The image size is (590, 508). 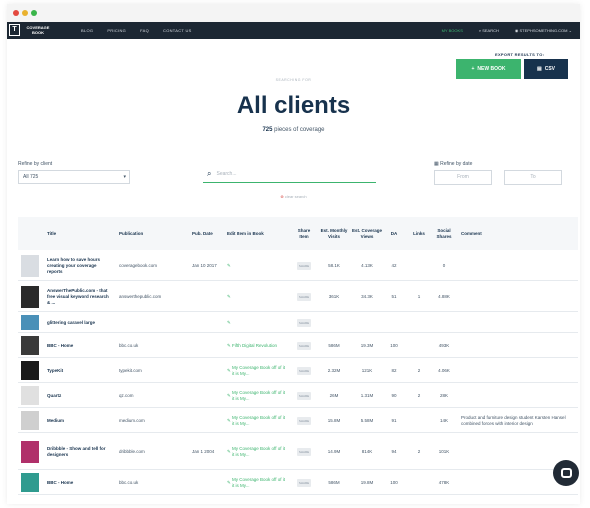 I want to click on row-edit-book-link: ✎ Fifth Digital Revolution, so click(x=257, y=345).